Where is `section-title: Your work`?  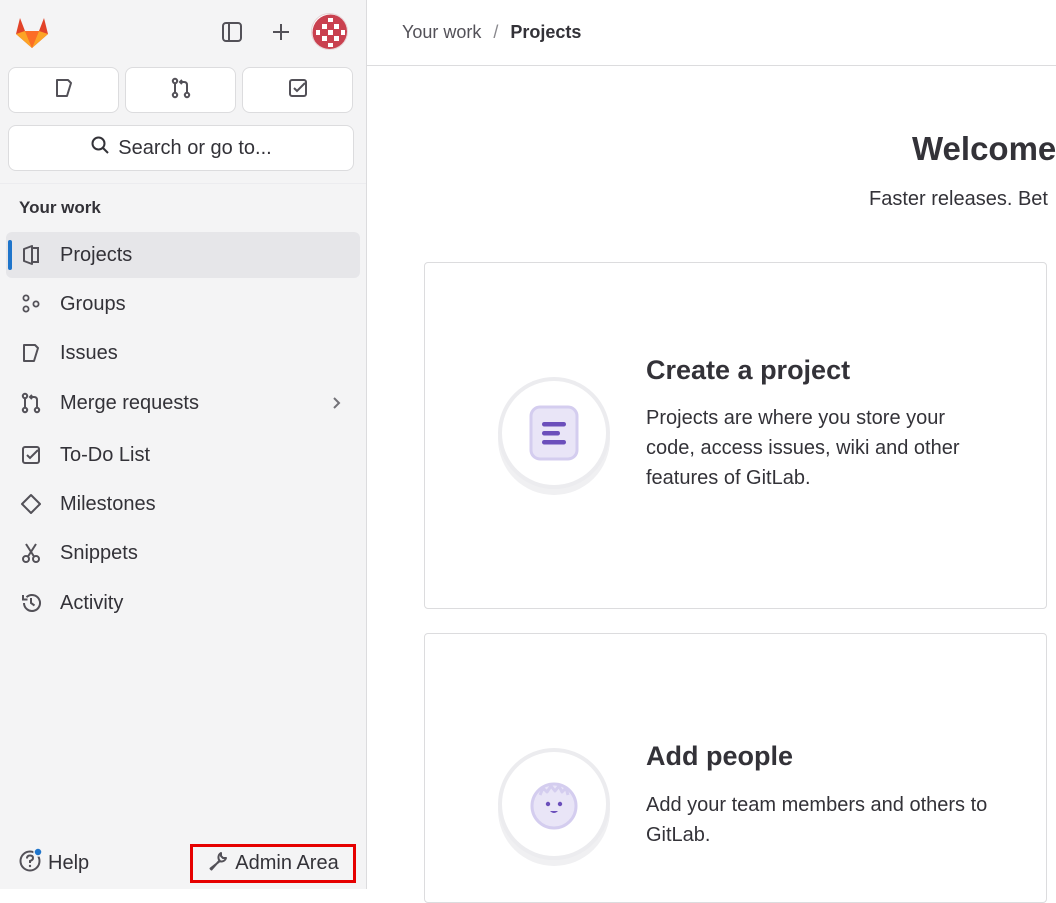 section-title: Your work is located at coordinates (60, 207).